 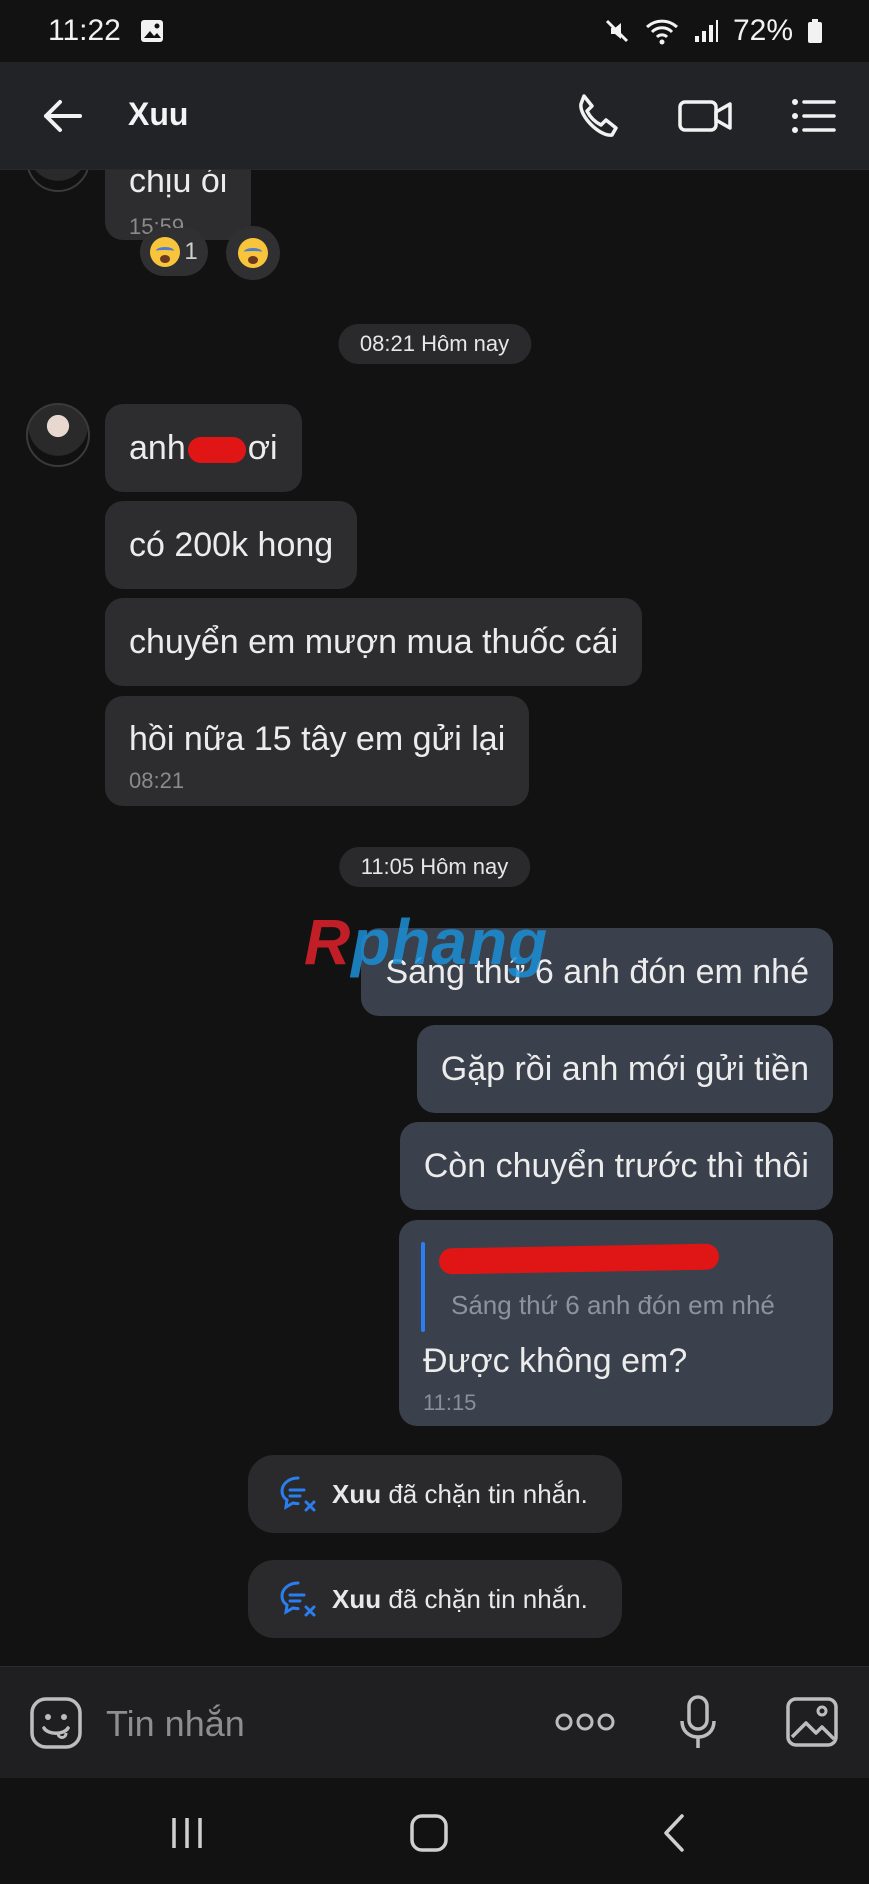 What do you see at coordinates (317, 739) in the screenshot?
I see `message-text: hồi nữa 15 tây em gửi lại` at bounding box center [317, 739].